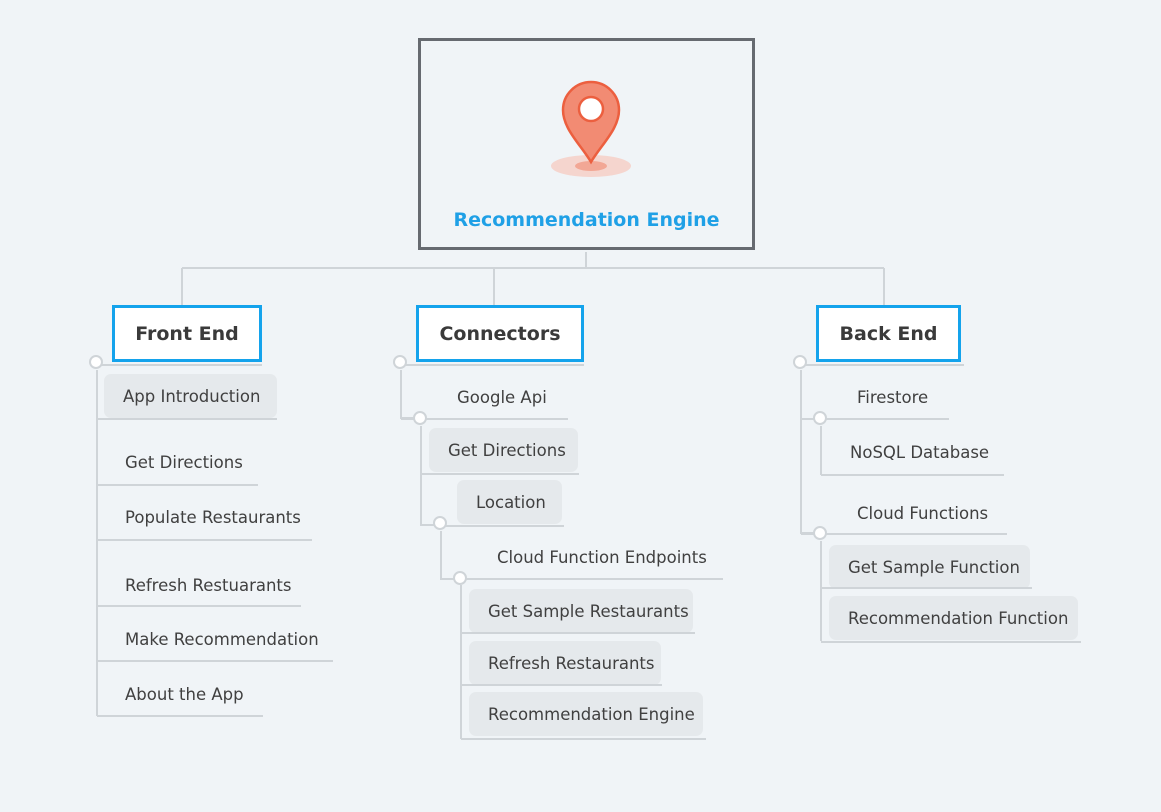  I want to click on topic-get-sample-restaurants: Get Sample Restaurants, so click(581, 611).